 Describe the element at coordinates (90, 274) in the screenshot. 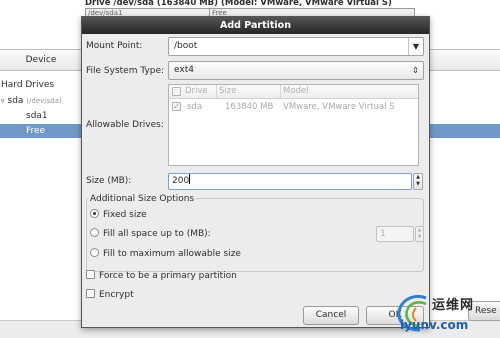

I see `primary-partition-checkbox` at that location.